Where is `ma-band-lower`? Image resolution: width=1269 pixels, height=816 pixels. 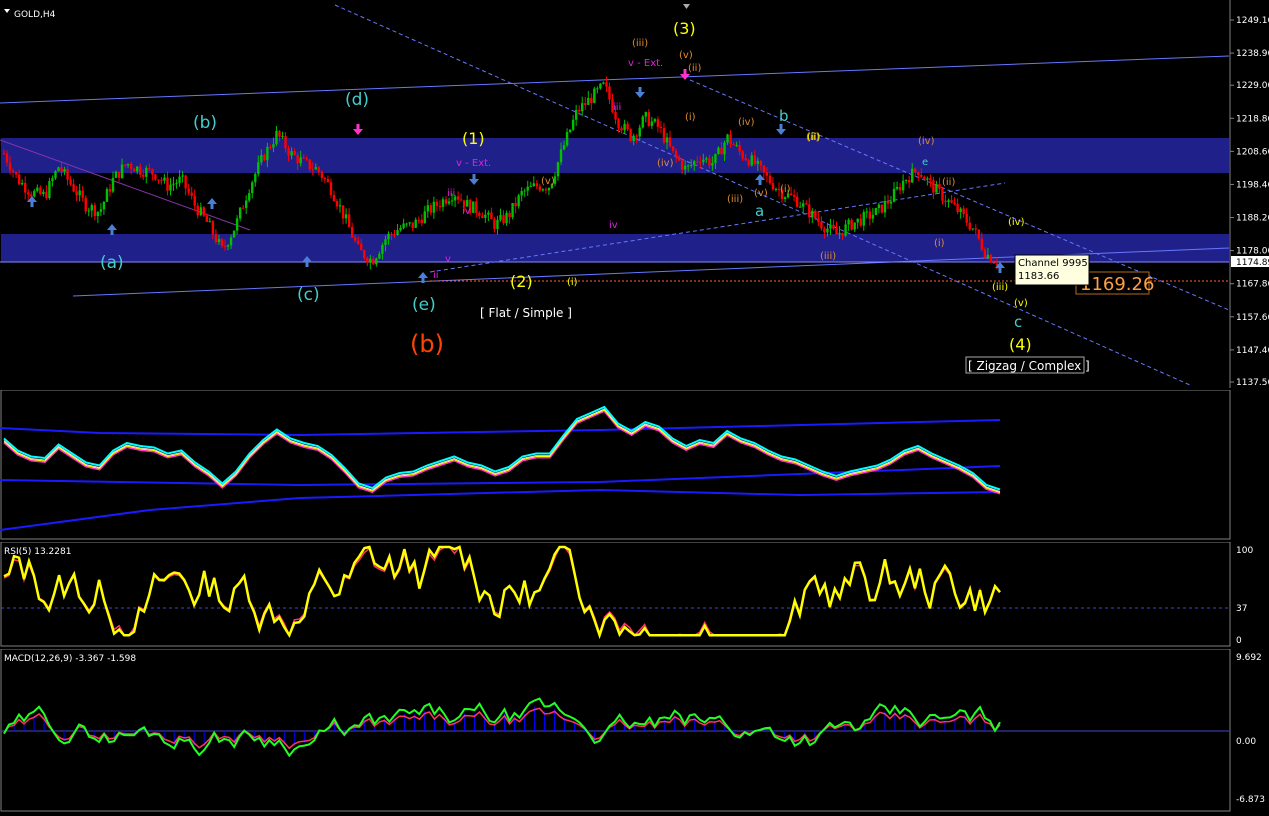 ma-band-lower is located at coordinates (500, 509).